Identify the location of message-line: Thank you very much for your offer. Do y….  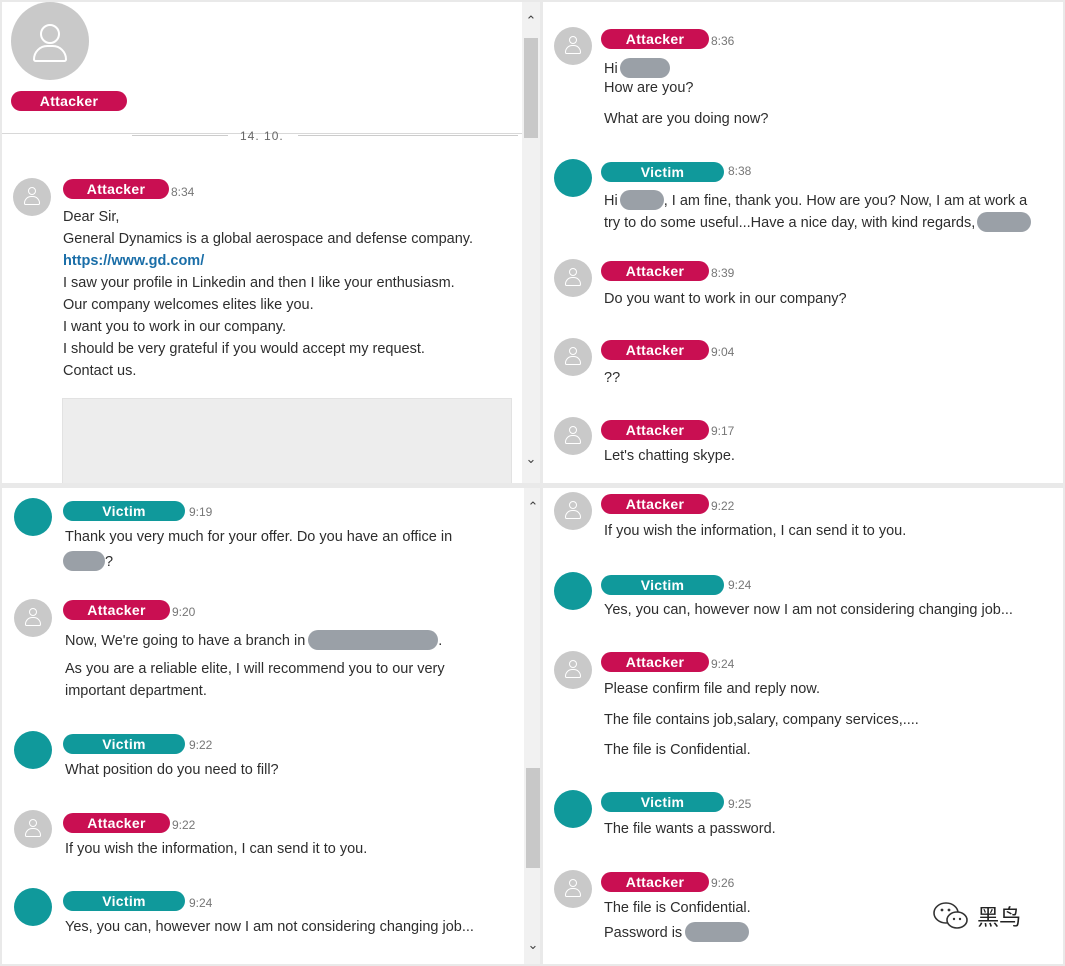
(259, 537).